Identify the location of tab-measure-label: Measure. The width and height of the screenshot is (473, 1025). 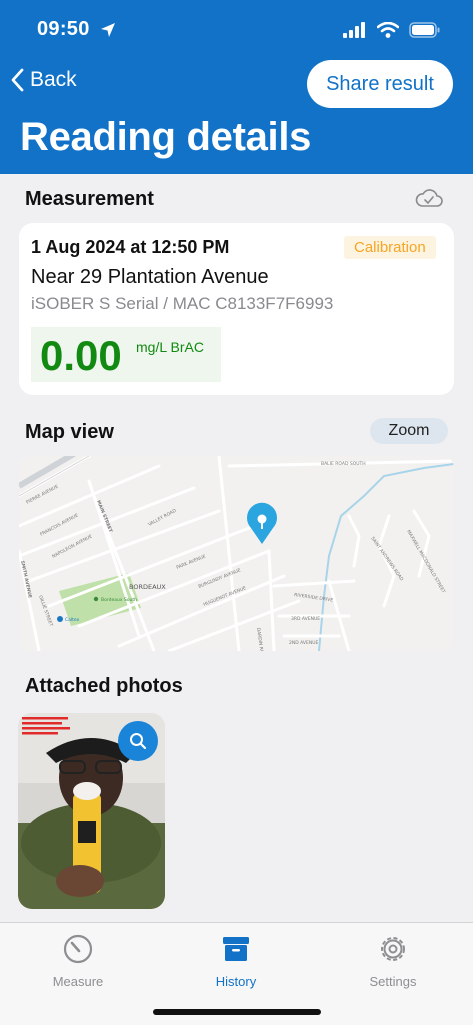
(78, 981).